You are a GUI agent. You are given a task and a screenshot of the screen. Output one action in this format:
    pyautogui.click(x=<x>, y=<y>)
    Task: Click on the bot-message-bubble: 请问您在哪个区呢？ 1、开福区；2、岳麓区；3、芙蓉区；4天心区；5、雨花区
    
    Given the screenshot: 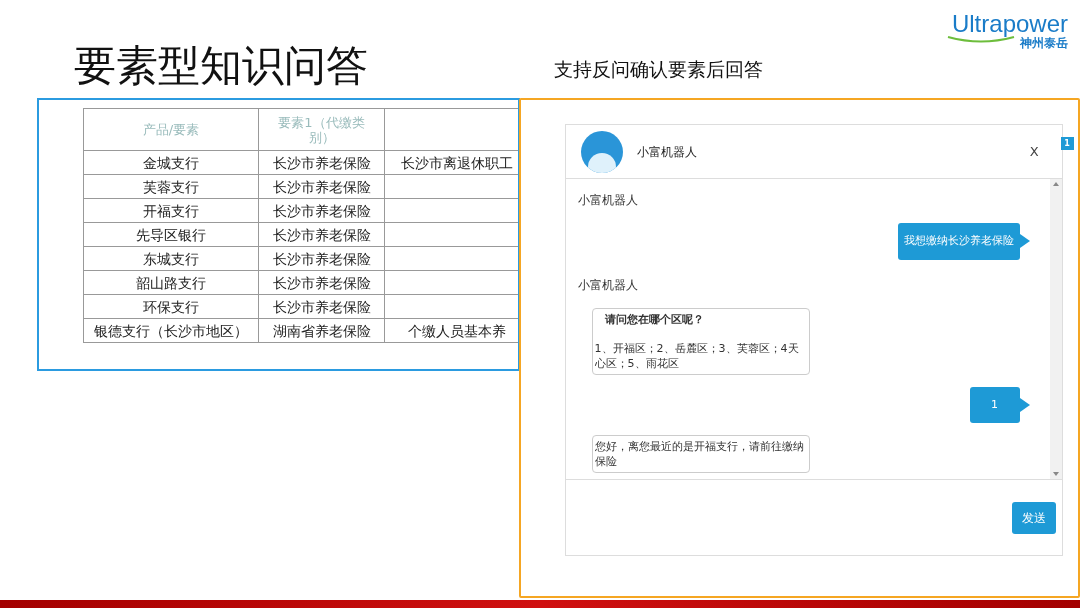 What is the action you would take?
    pyautogui.click(x=700, y=341)
    